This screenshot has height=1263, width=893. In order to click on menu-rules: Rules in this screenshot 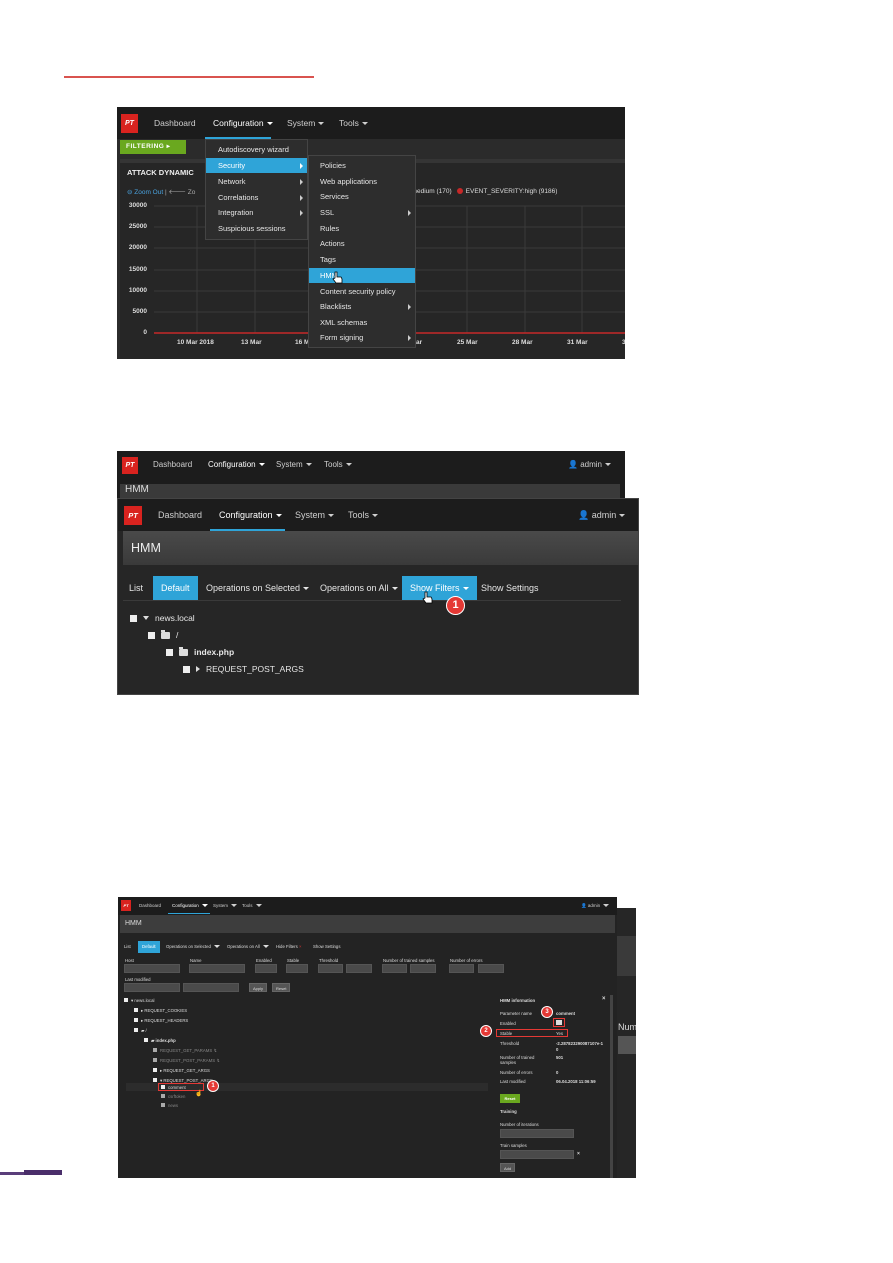, I will do `click(362, 228)`.